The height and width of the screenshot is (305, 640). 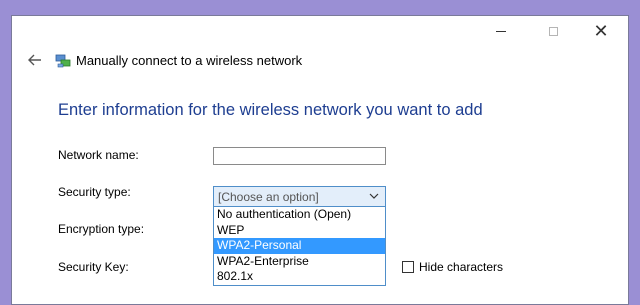 I want to click on hide-characters-checkbox, so click(x=408, y=267).